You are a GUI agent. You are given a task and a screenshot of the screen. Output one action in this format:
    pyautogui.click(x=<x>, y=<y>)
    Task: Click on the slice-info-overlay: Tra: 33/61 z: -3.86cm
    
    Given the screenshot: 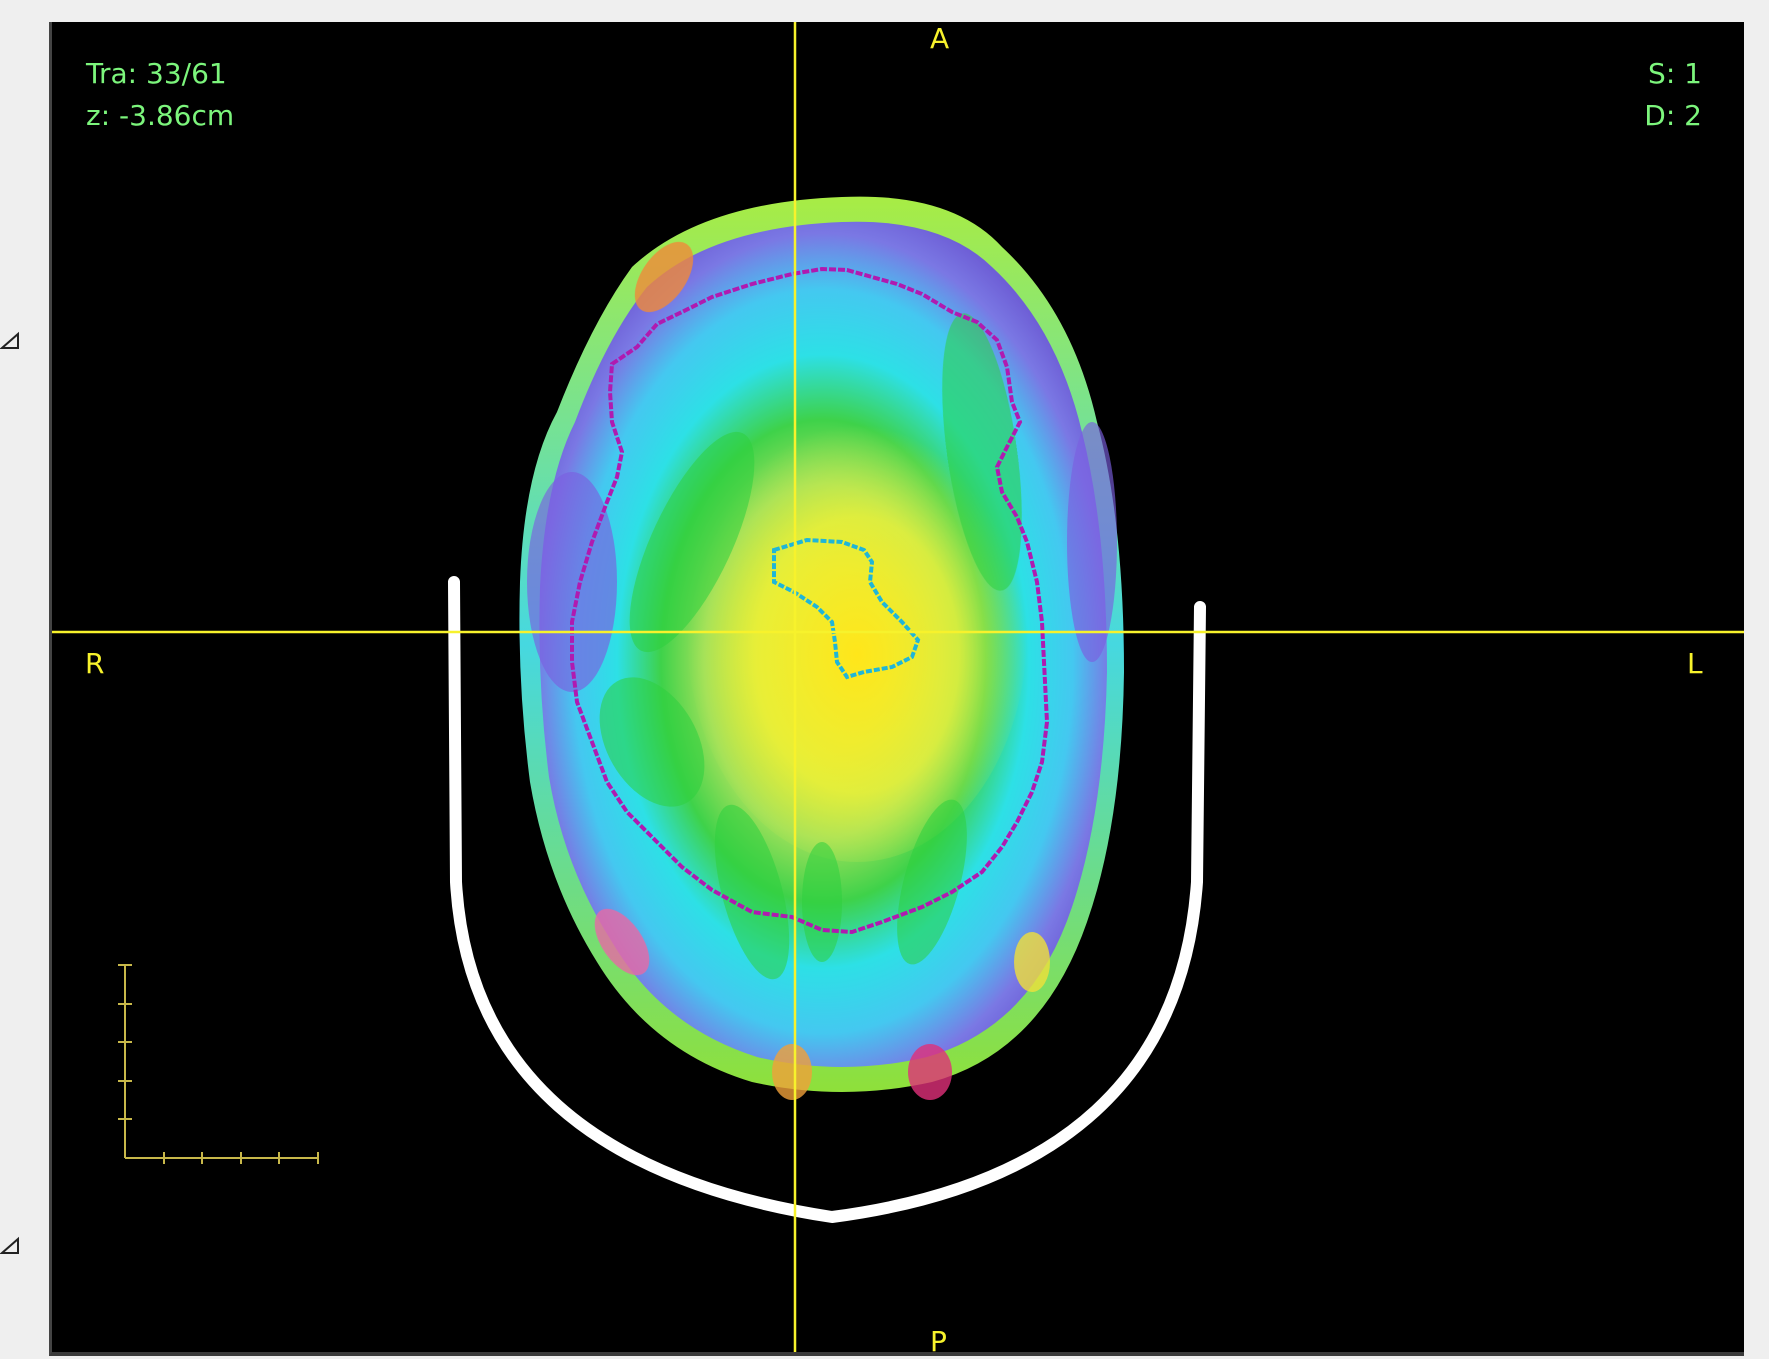 What is the action you would take?
    pyautogui.click(x=160, y=102)
    